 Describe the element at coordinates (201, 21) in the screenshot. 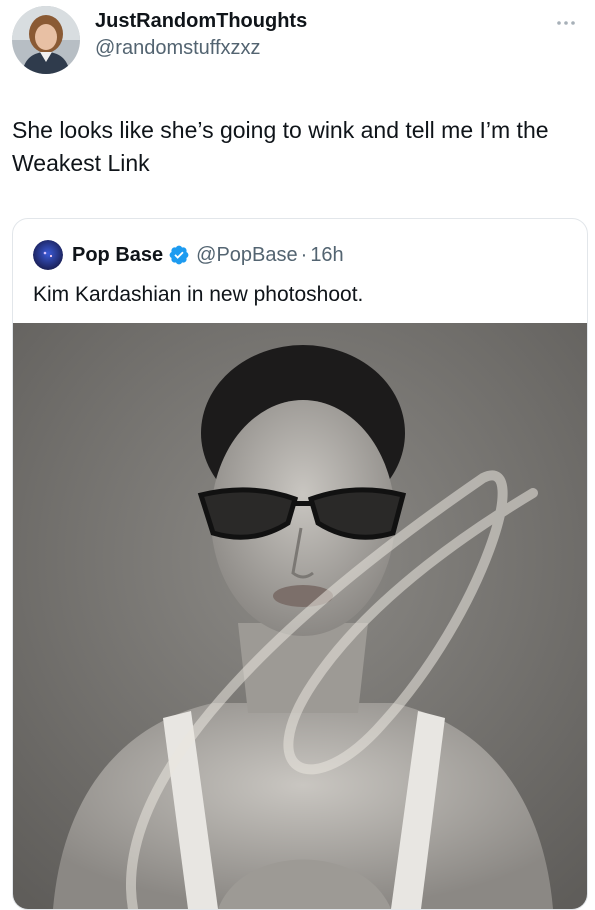

I see `display-name: JustRandomThoughts` at that location.